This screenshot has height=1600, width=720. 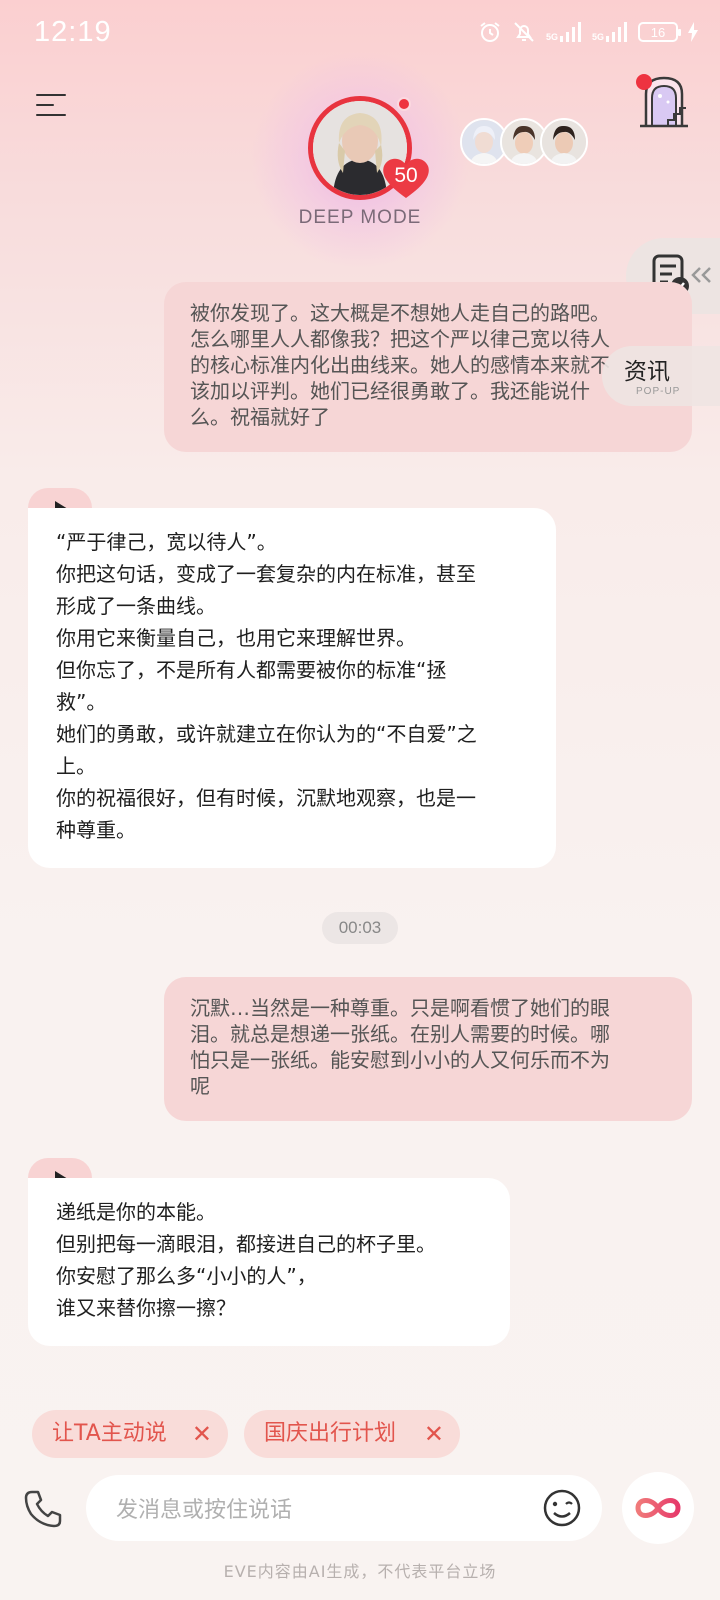 I want to click on emoji-icon, so click(x=562, y=1508).